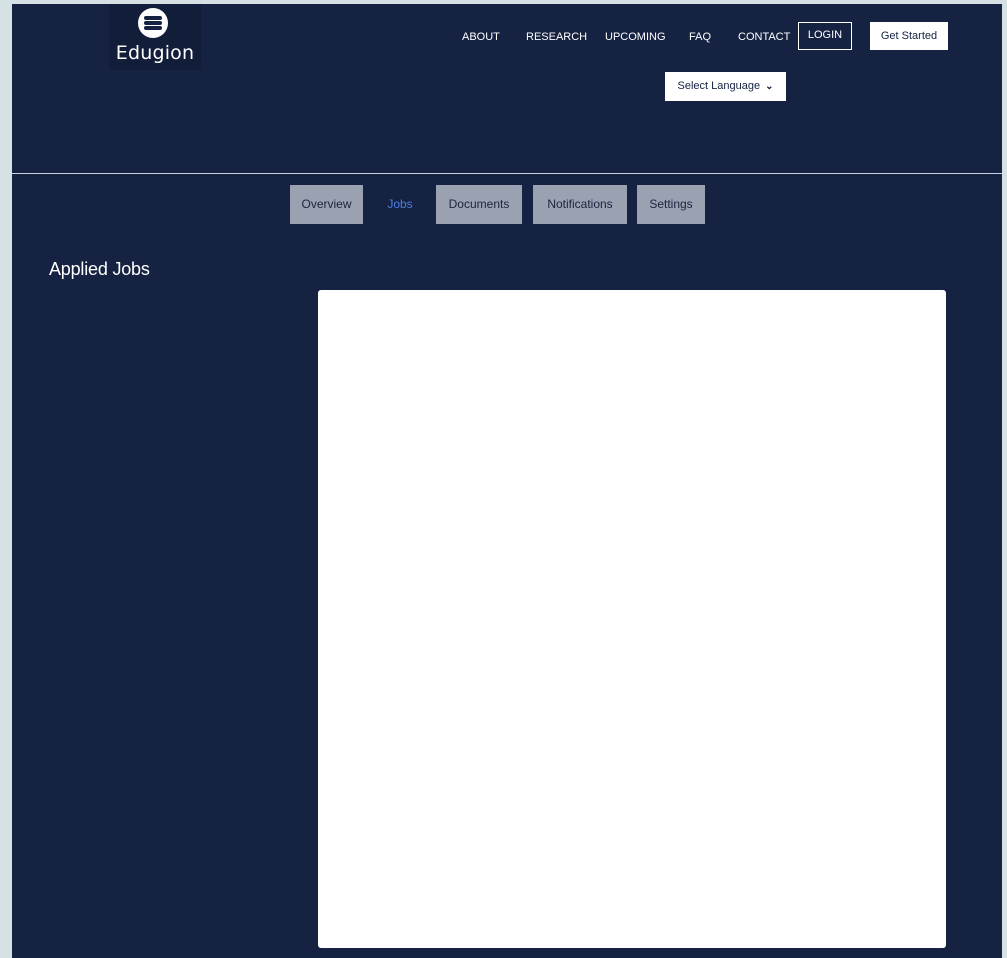 This screenshot has height=958, width=1007. I want to click on chevron-down-icon: ⌄, so click(769, 86).